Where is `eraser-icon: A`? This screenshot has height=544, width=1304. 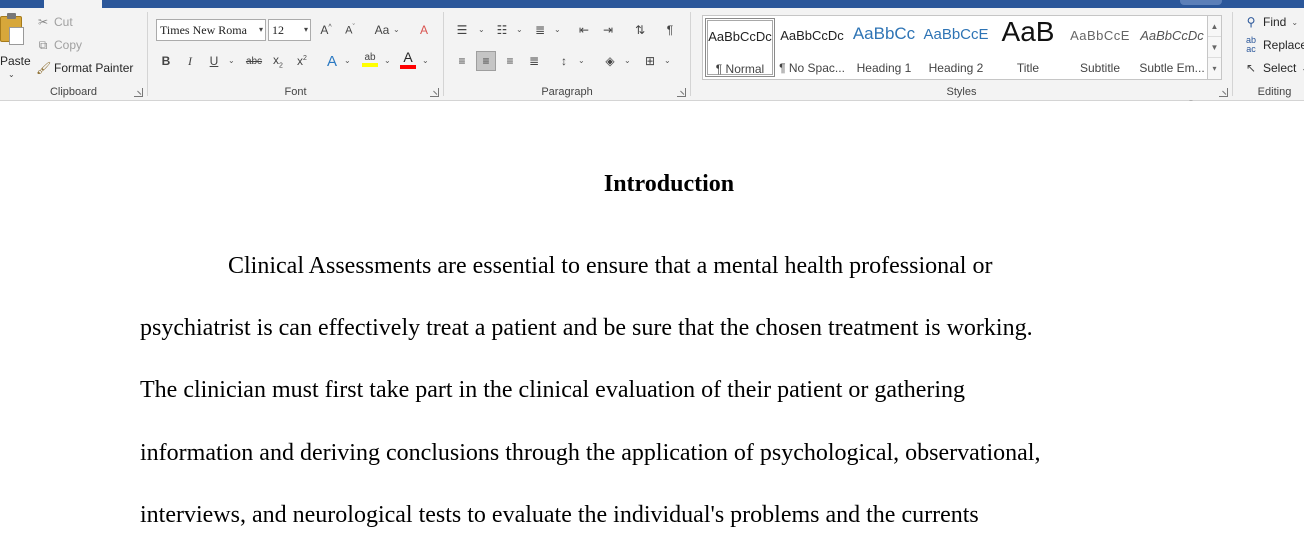
eraser-icon: A is located at coordinates (423, 30).